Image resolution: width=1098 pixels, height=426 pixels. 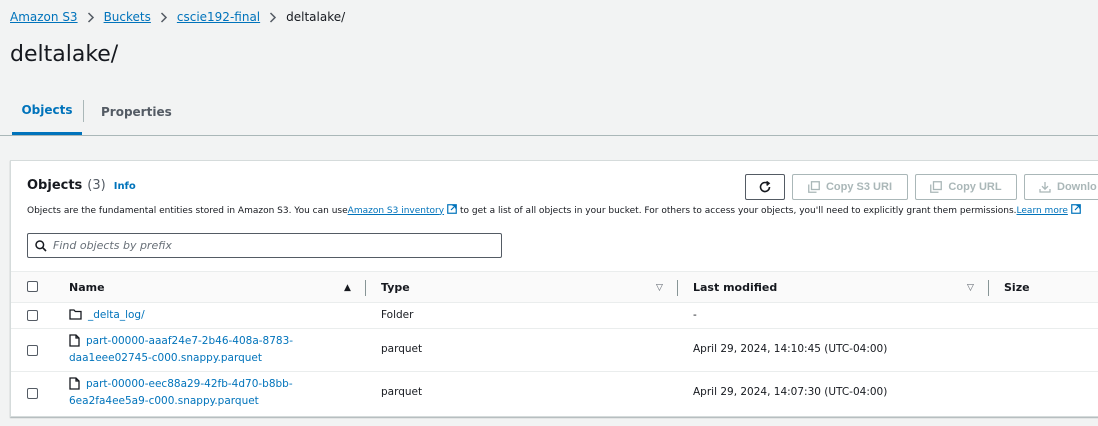 What do you see at coordinates (1048, 187) in the screenshot?
I see `download-icon` at bounding box center [1048, 187].